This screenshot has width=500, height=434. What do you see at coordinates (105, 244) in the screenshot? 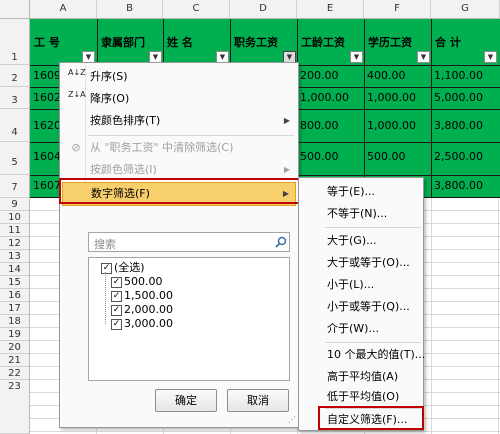
I see `search-placeholder: 搜索` at bounding box center [105, 244].